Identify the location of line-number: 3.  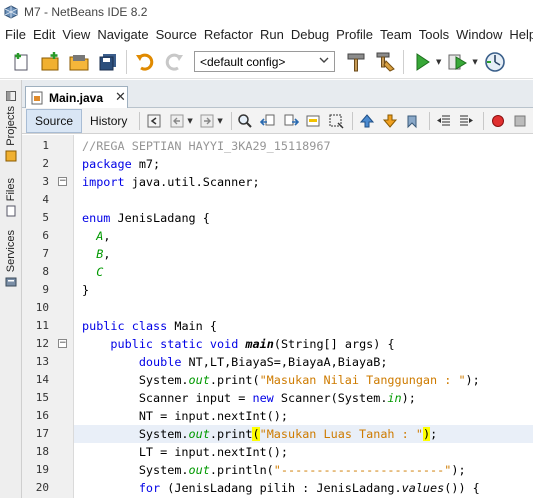
(45, 181).